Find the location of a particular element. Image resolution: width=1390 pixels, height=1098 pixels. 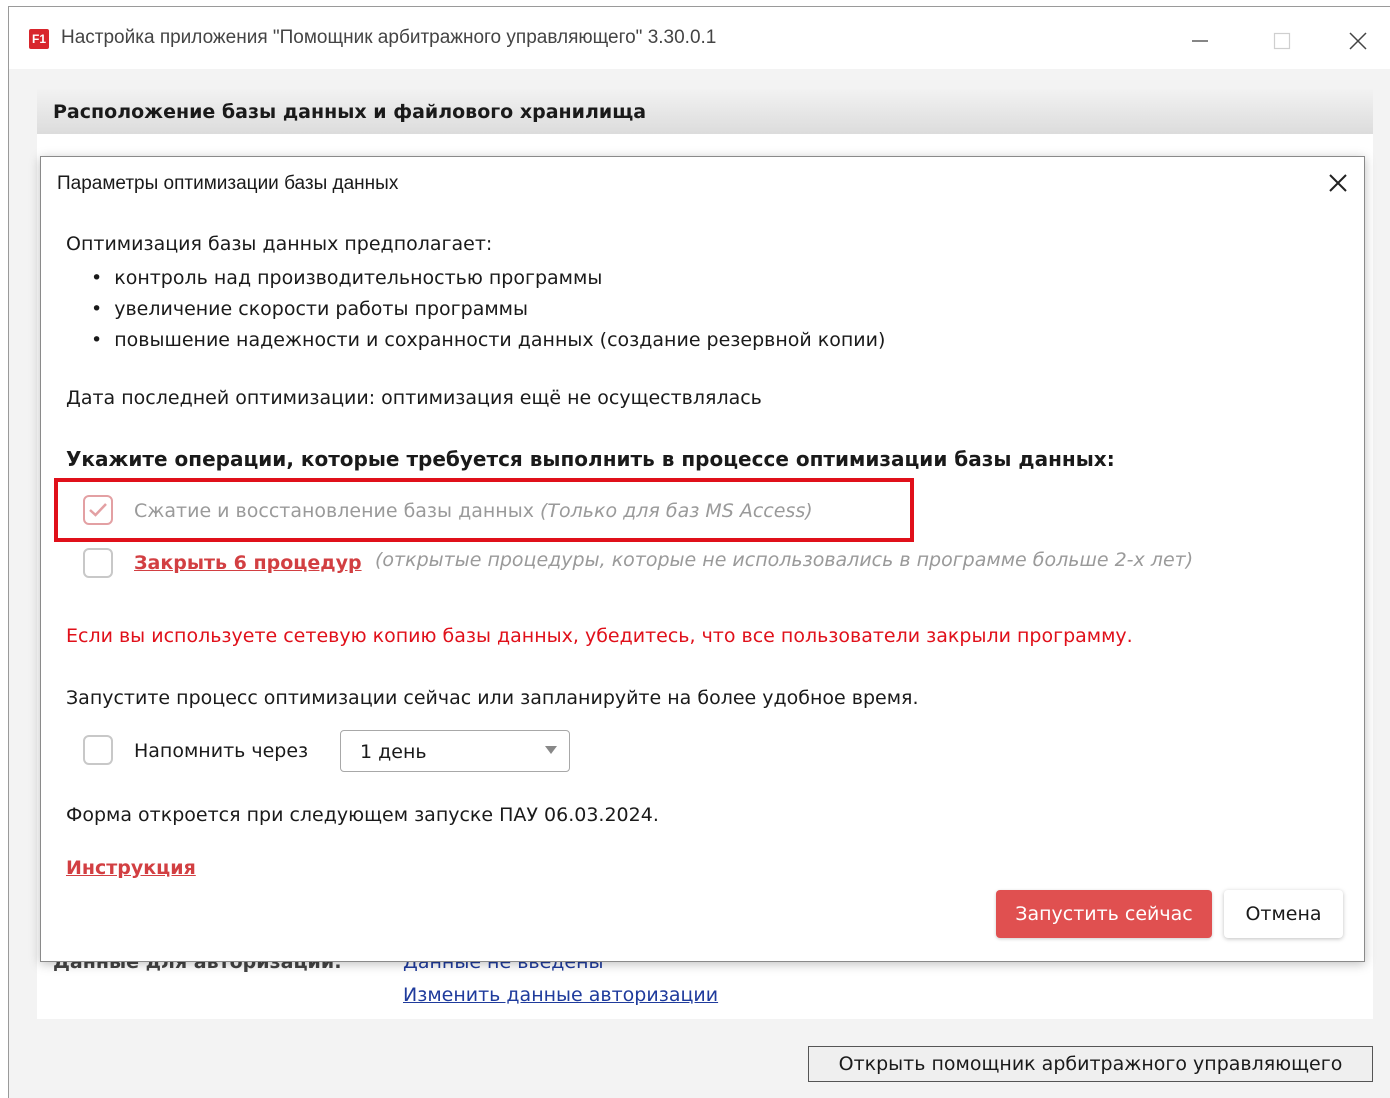

checkmark-icon is located at coordinates (98, 510).